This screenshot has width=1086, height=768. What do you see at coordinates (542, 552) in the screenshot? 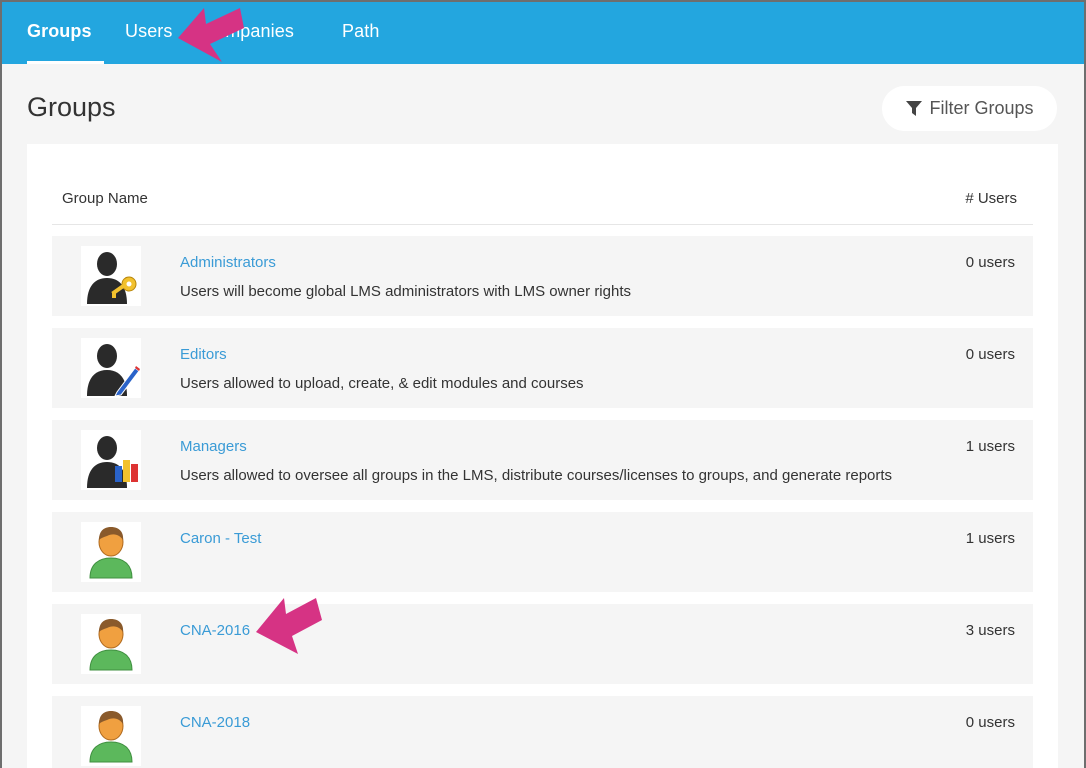
I see `table-row: Caron - Test 1 users` at bounding box center [542, 552].